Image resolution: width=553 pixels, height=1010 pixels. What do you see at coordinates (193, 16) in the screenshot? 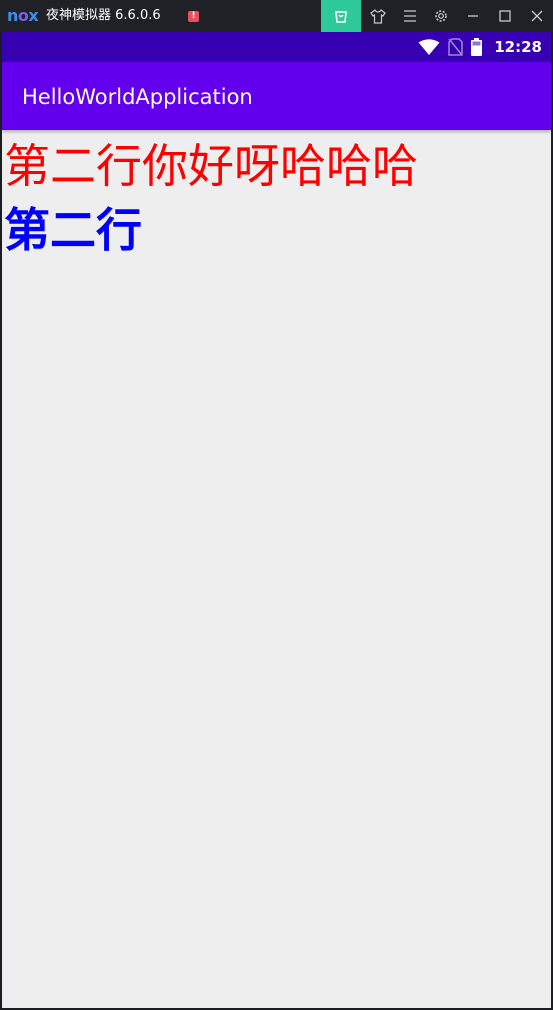
I see `alert-icon: !` at bounding box center [193, 16].